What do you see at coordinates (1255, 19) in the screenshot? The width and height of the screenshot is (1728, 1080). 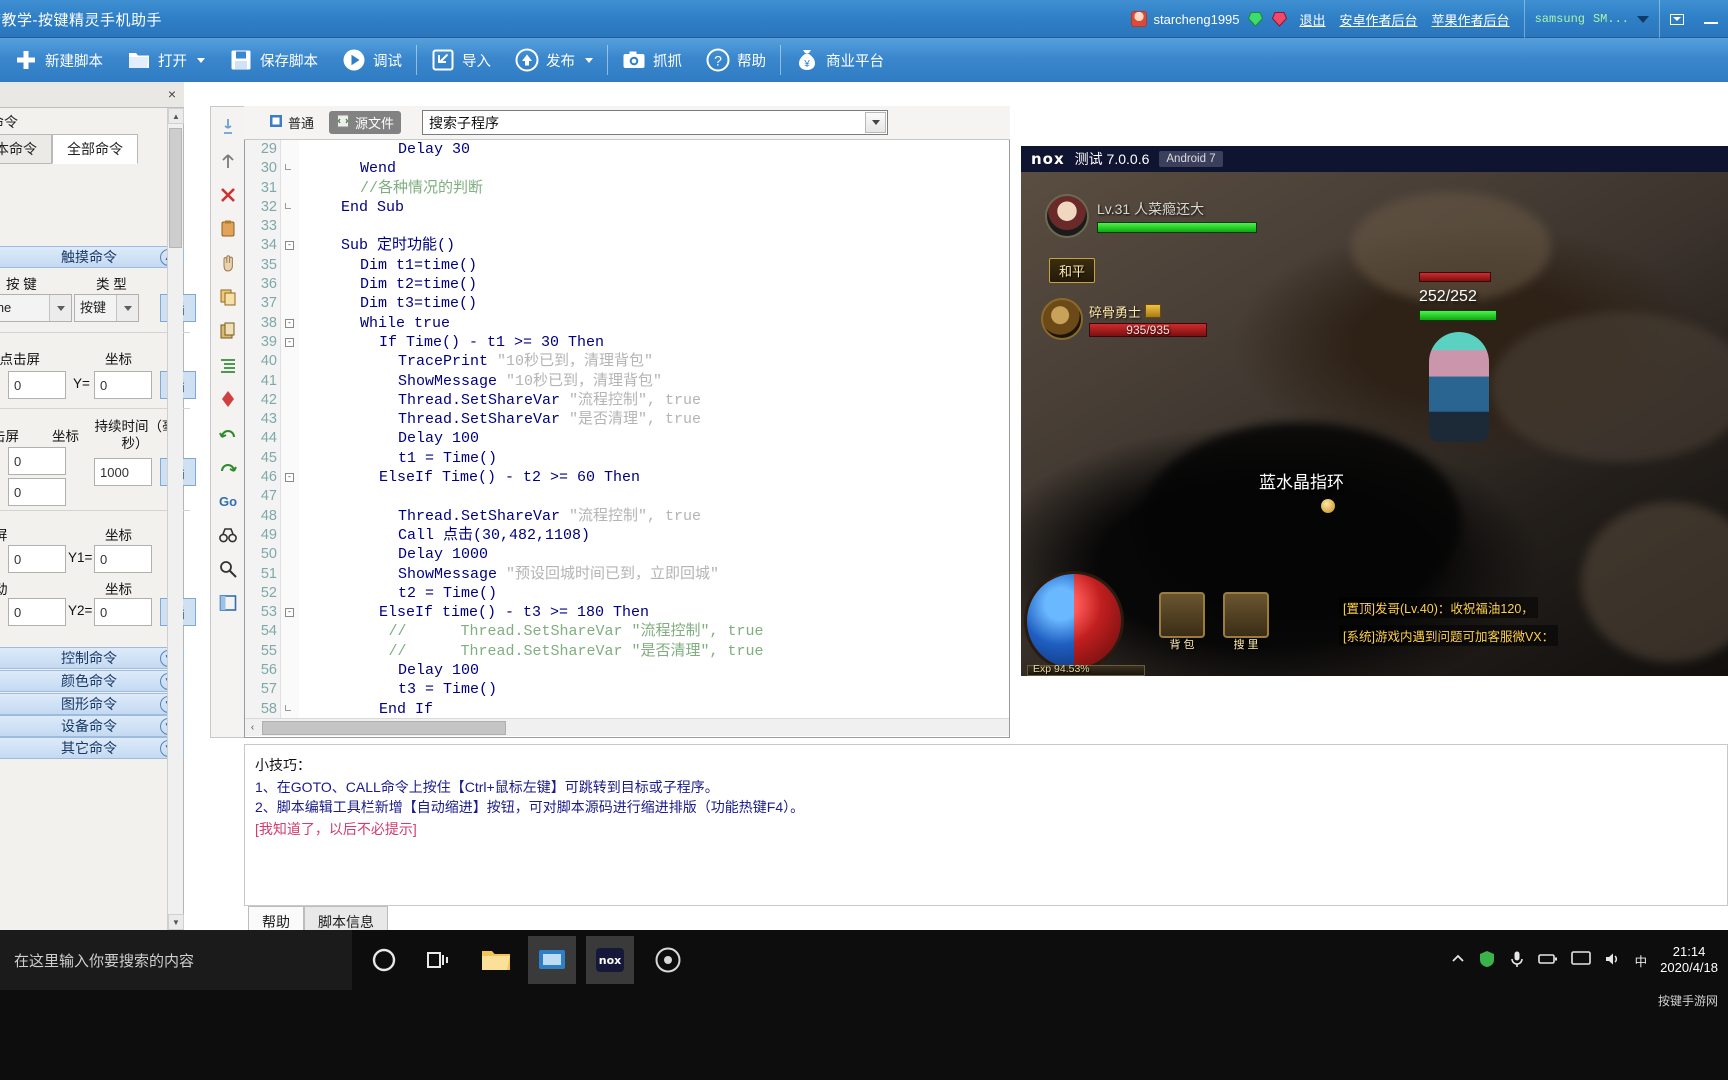 I see `green-gem-icon` at bounding box center [1255, 19].